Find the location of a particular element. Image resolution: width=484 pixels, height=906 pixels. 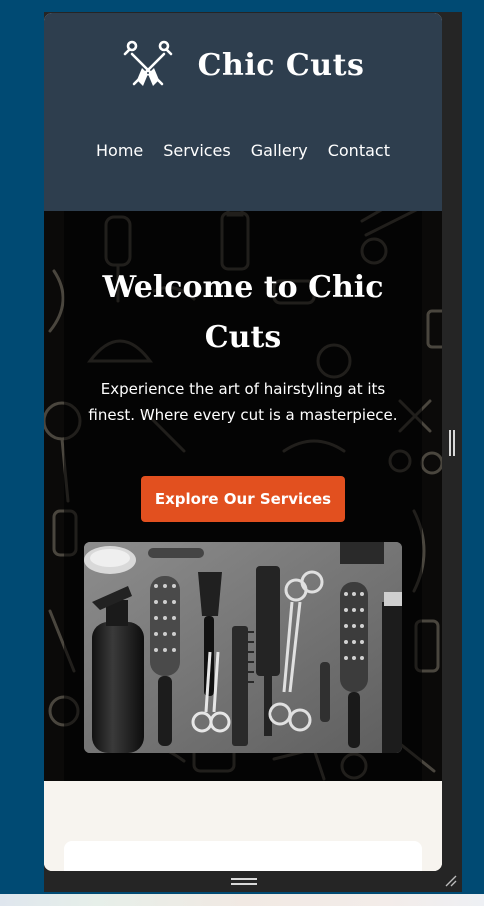

nav-contact: Contact is located at coordinates (359, 150).